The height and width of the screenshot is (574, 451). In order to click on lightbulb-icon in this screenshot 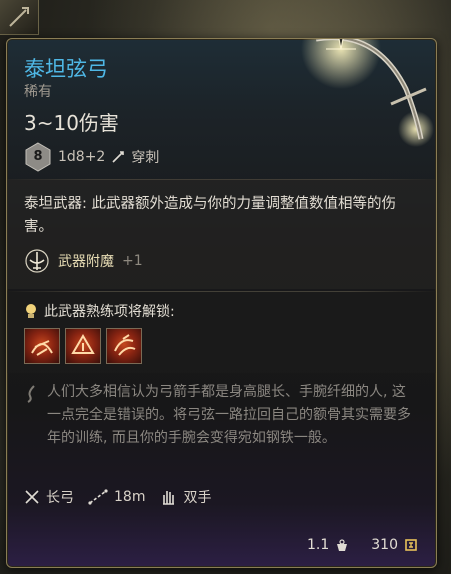, I will do `click(31, 311)`.